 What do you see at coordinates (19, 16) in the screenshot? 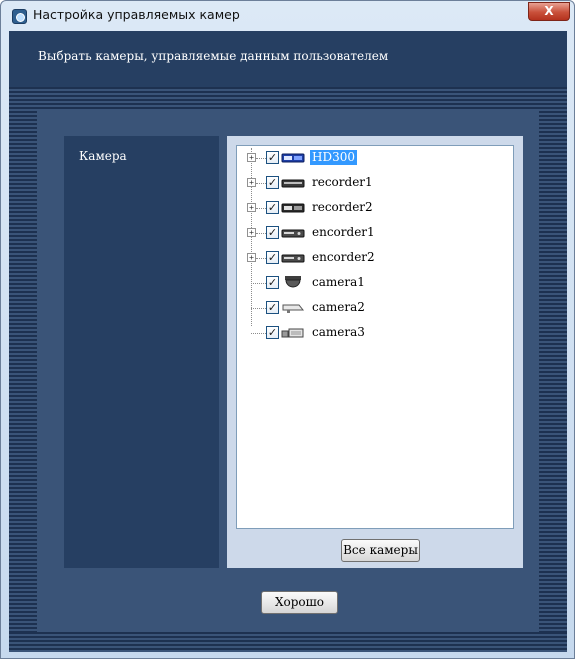
I see `camera-app-icon` at bounding box center [19, 16].